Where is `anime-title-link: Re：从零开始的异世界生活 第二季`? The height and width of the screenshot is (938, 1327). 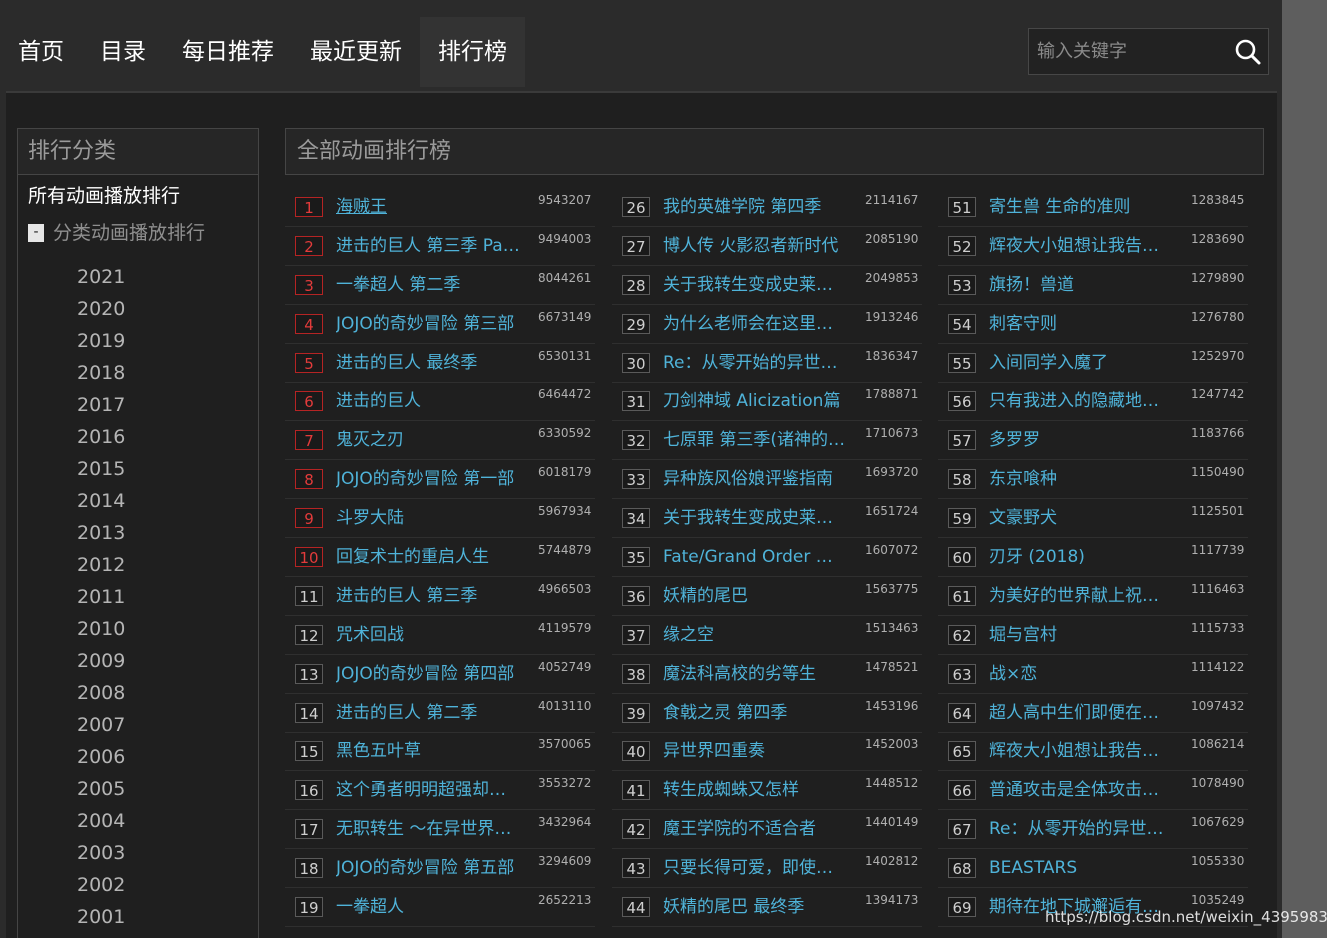
anime-title-link: Re：从零开始的异世界生活 第二季 is located at coordinates (1081, 829).